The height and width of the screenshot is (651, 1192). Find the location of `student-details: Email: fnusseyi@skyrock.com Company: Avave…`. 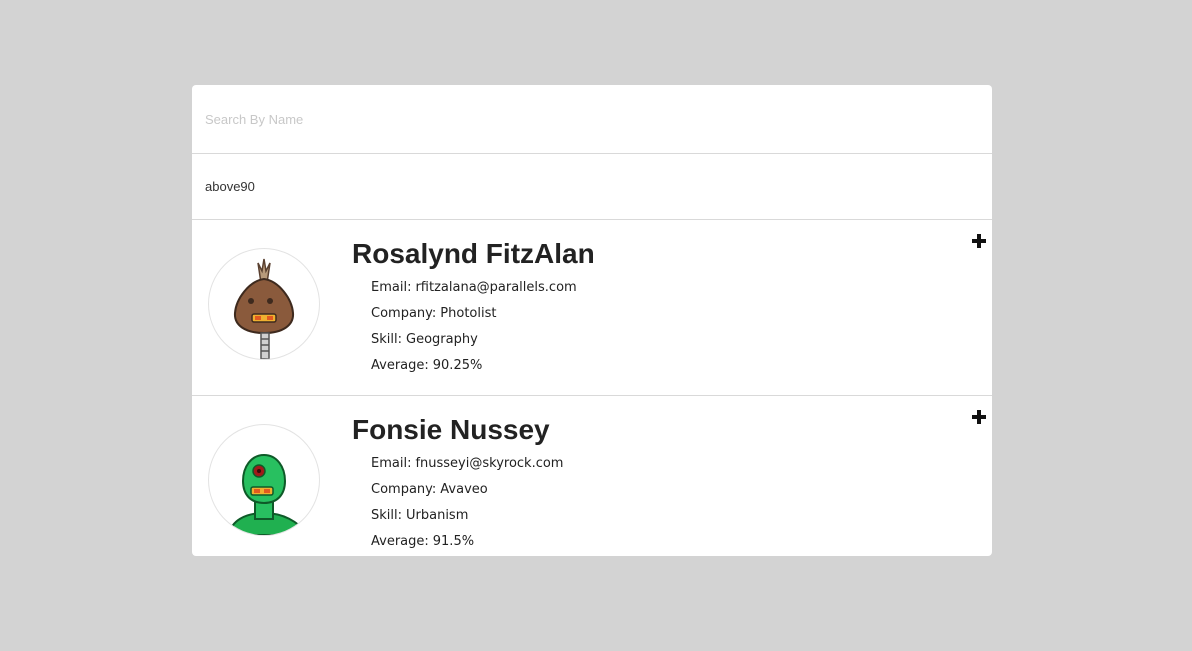

student-details: Email: fnusseyi@skyrock.com Company: Avave… is located at coordinates (467, 504).